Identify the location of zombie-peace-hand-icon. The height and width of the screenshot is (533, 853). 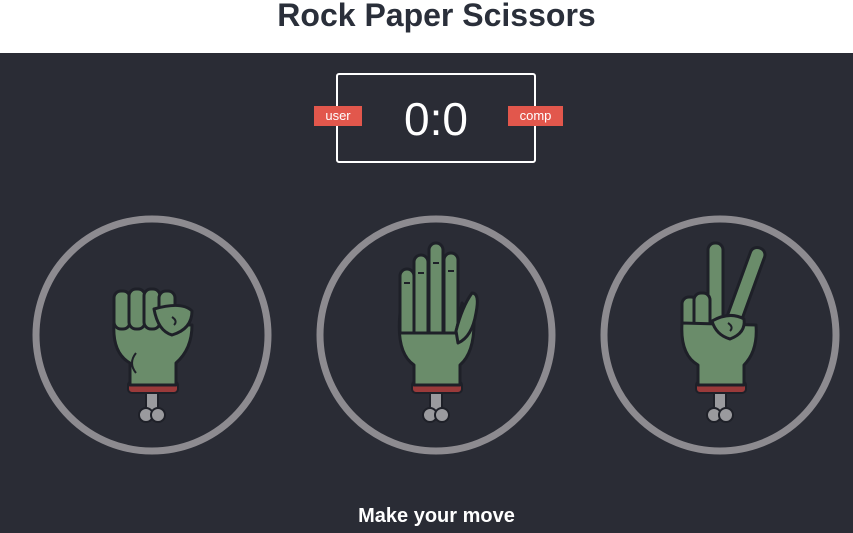
(720, 335).